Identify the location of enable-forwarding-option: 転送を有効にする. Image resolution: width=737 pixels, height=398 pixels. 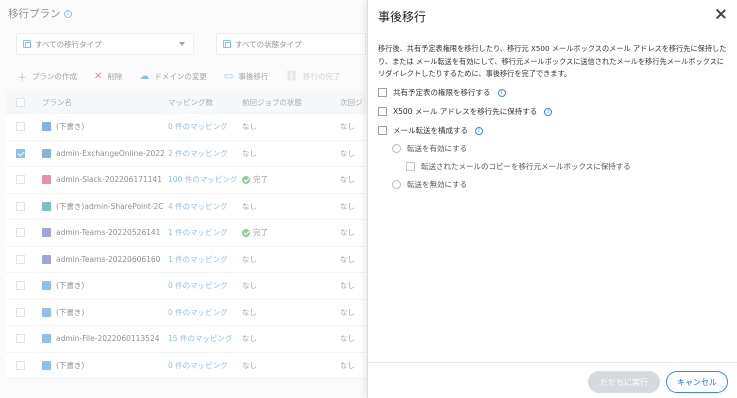
(429, 148).